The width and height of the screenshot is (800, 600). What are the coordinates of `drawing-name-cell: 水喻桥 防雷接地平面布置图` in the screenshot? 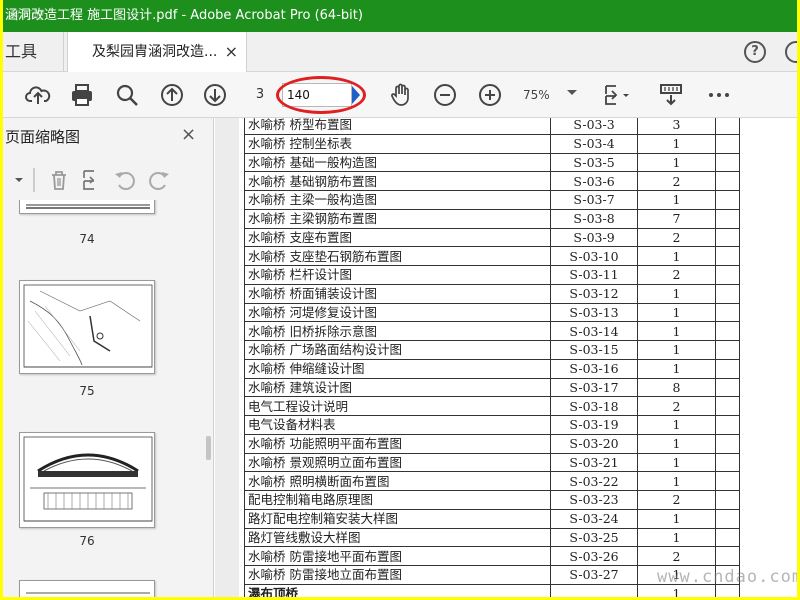 It's located at (397, 556).